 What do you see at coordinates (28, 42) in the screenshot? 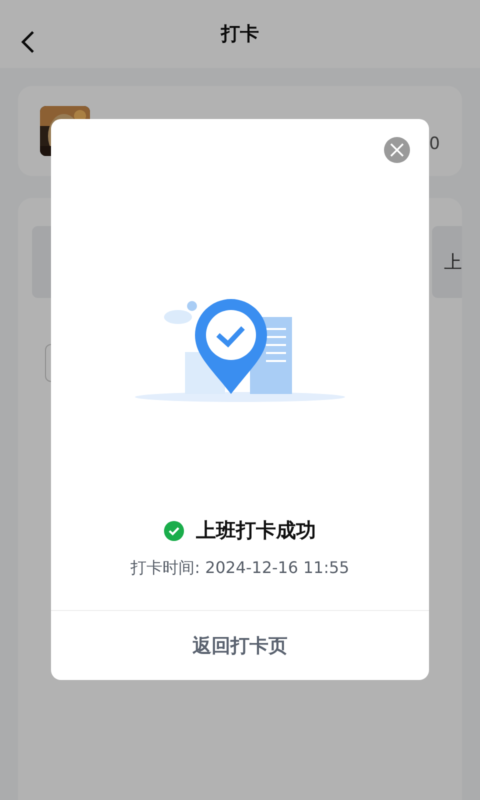
I see `back-icon` at bounding box center [28, 42].